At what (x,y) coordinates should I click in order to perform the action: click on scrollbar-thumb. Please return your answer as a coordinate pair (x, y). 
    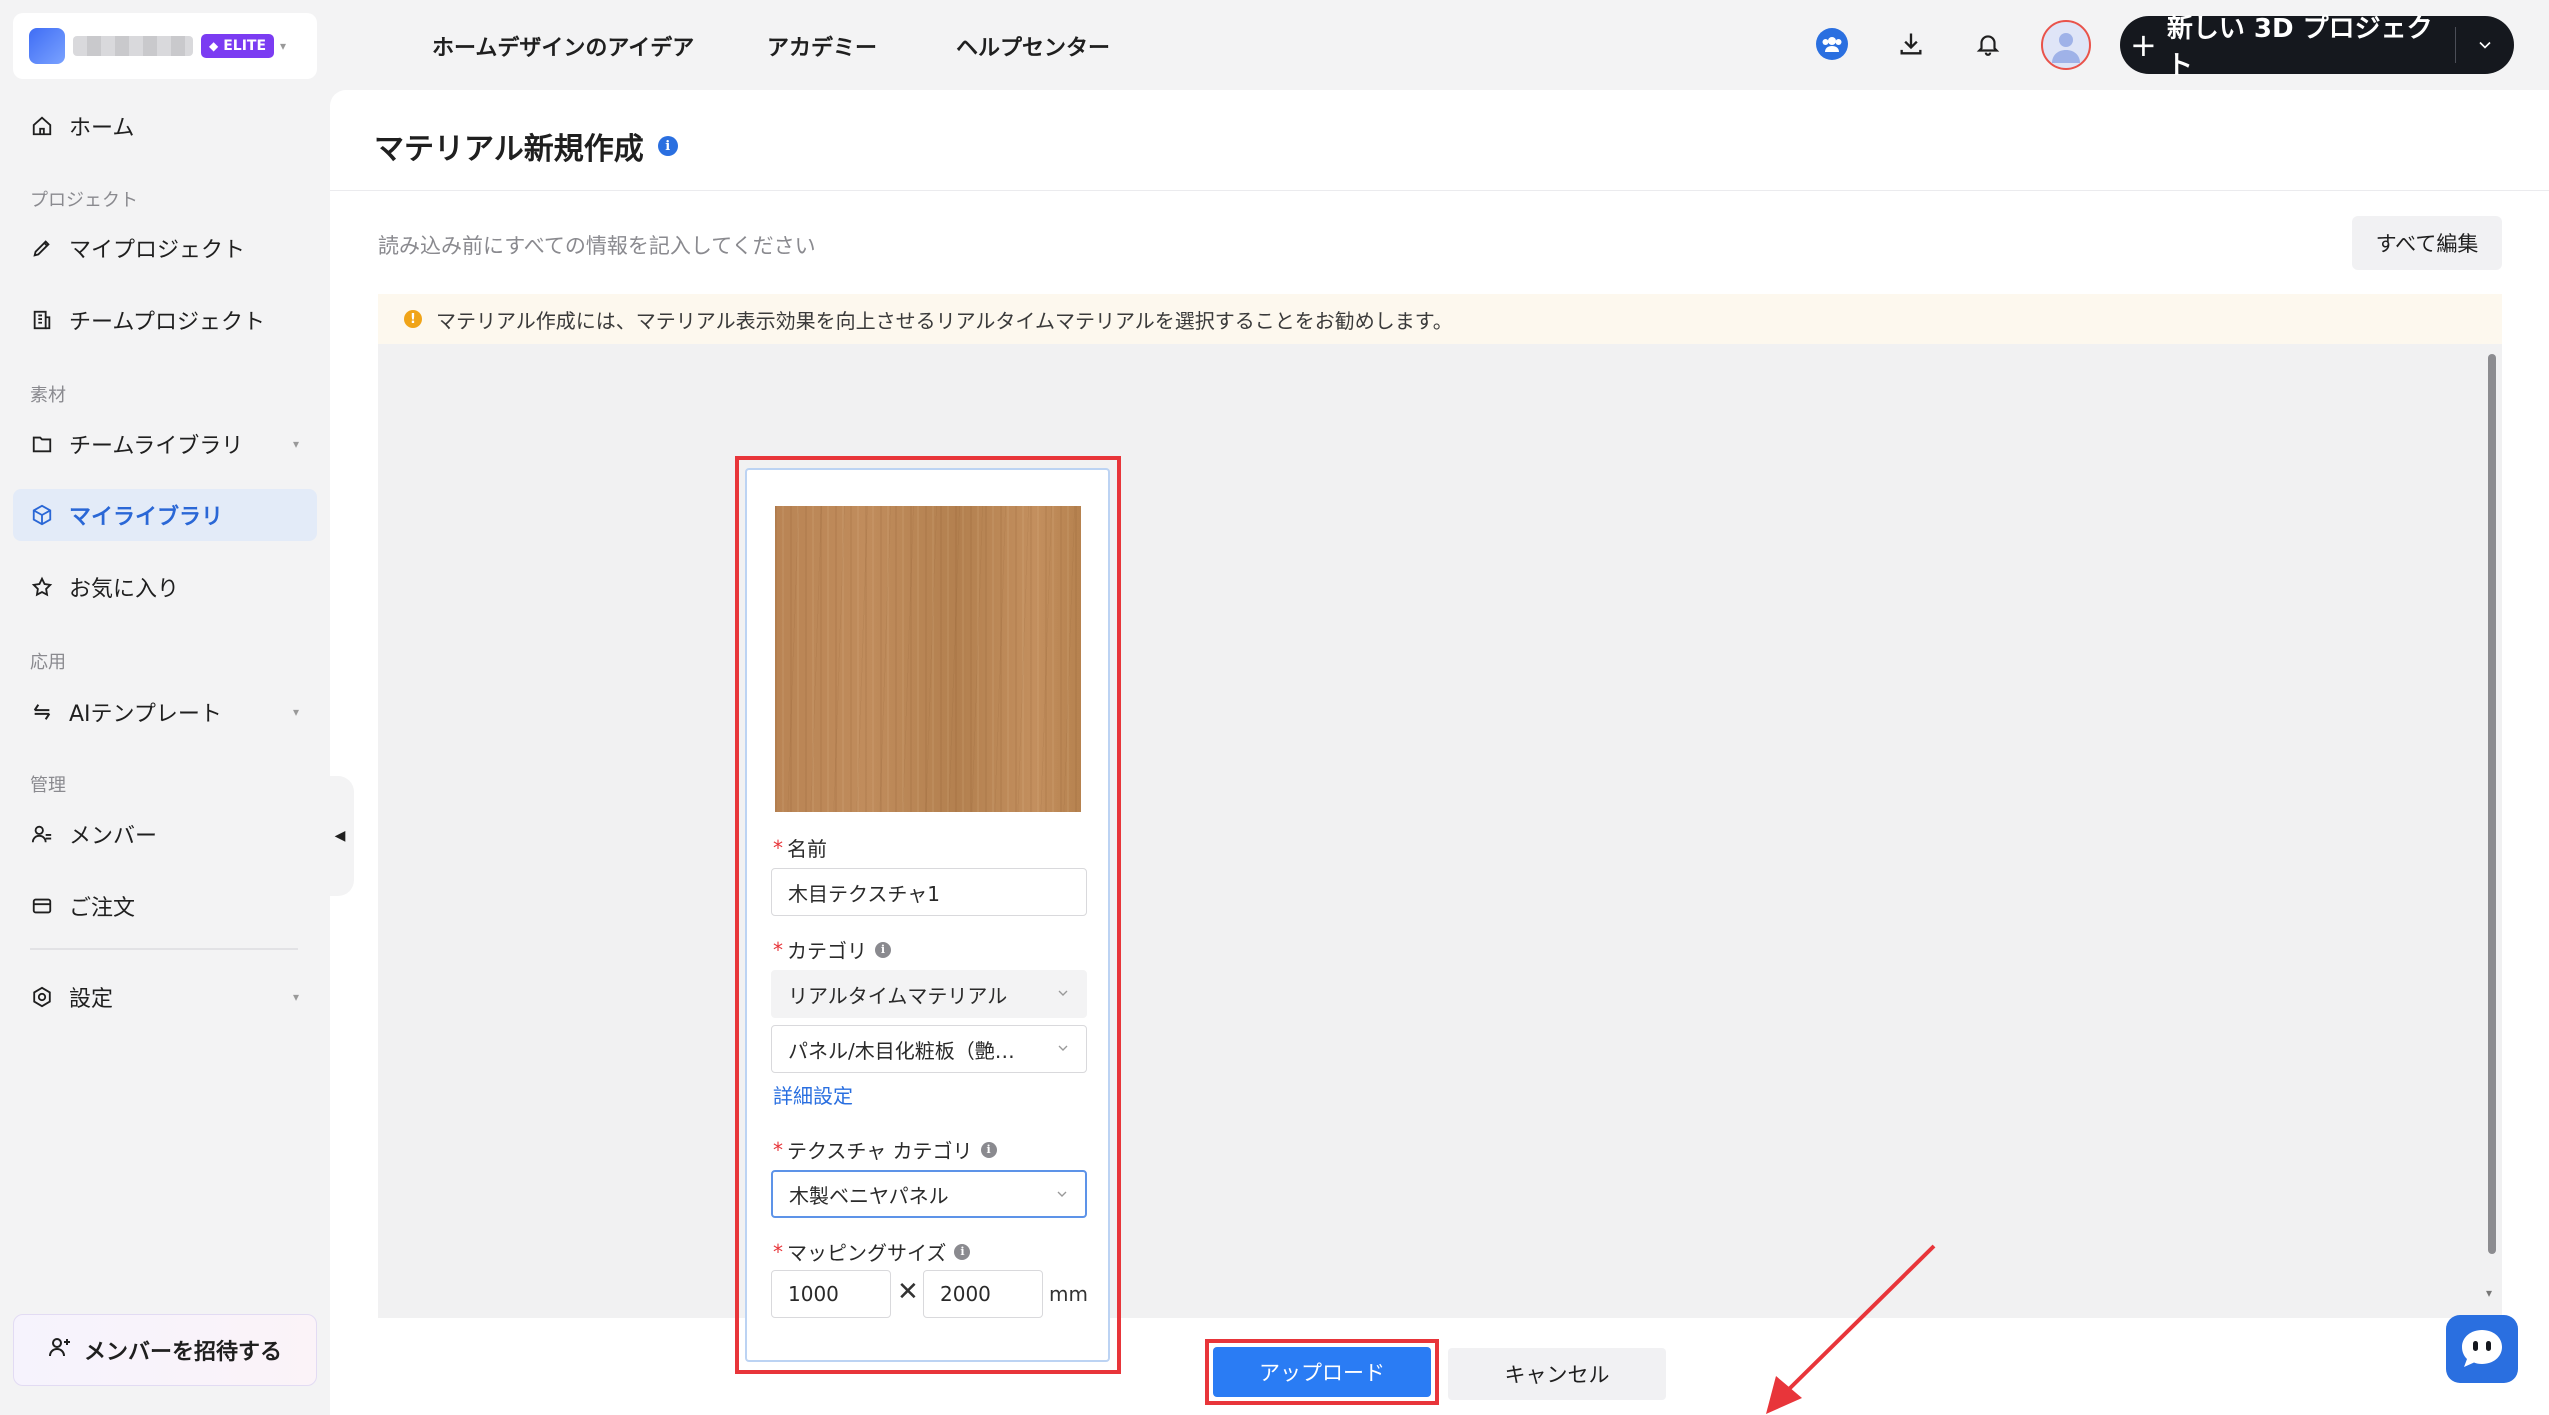
    Looking at the image, I should click on (2492, 804).